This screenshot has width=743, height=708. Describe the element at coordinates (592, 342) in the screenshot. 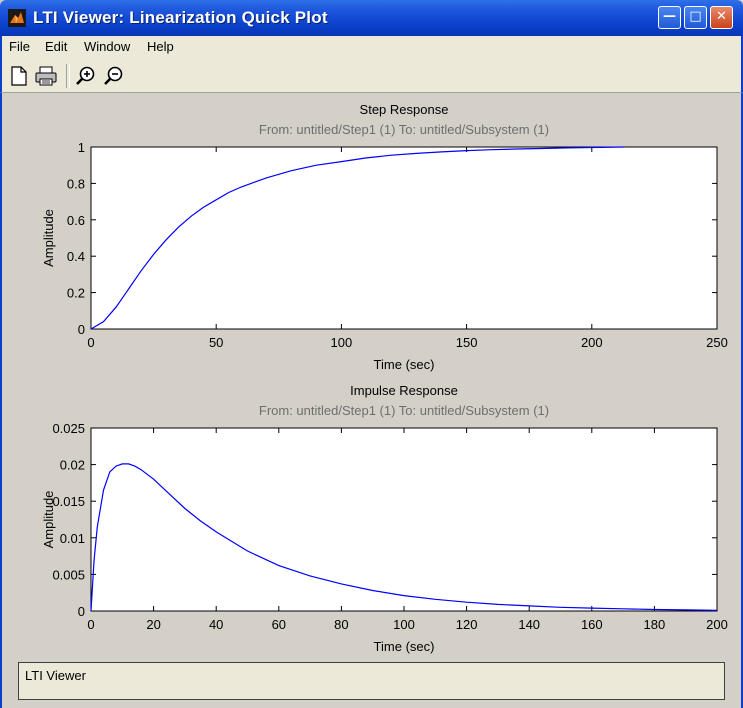

I see `step-xtick-label: 200` at that location.